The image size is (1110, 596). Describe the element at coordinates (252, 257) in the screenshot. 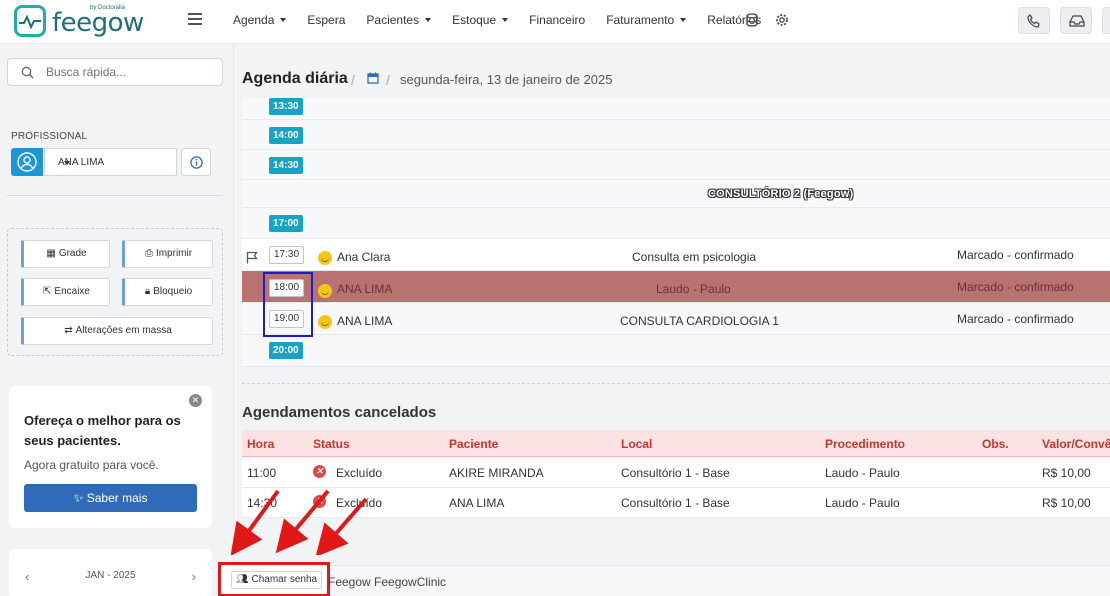

I see `flag-icon` at that location.